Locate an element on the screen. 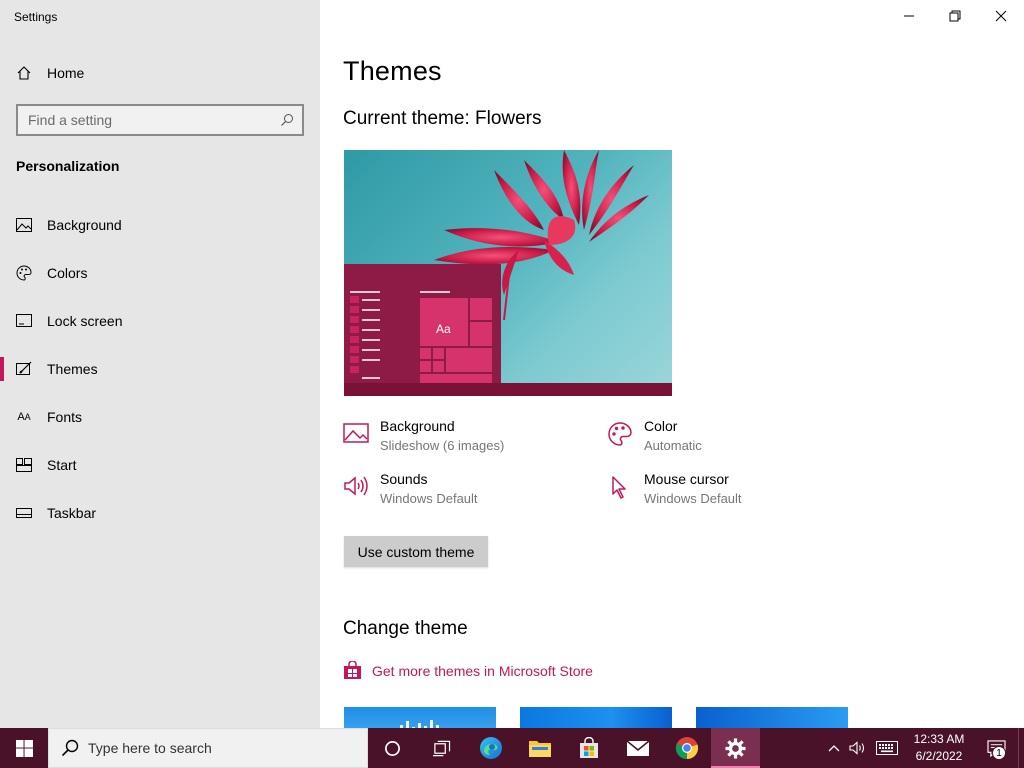 The image size is (1024, 768). sidebar-item-label: Colors is located at coordinates (67, 273).